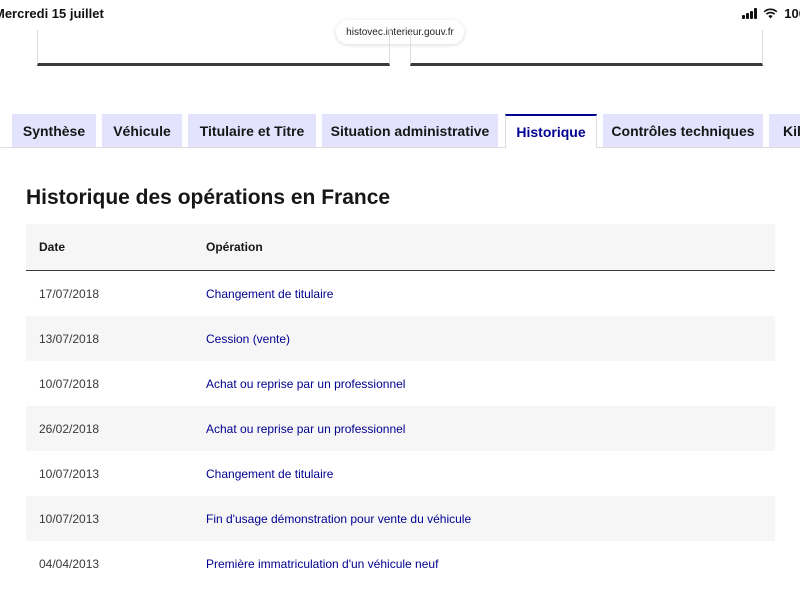 The height and width of the screenshot is (600, 800). I want to click on table-row: 17/07/2018 Changement de titulaire, so click(400, 293).